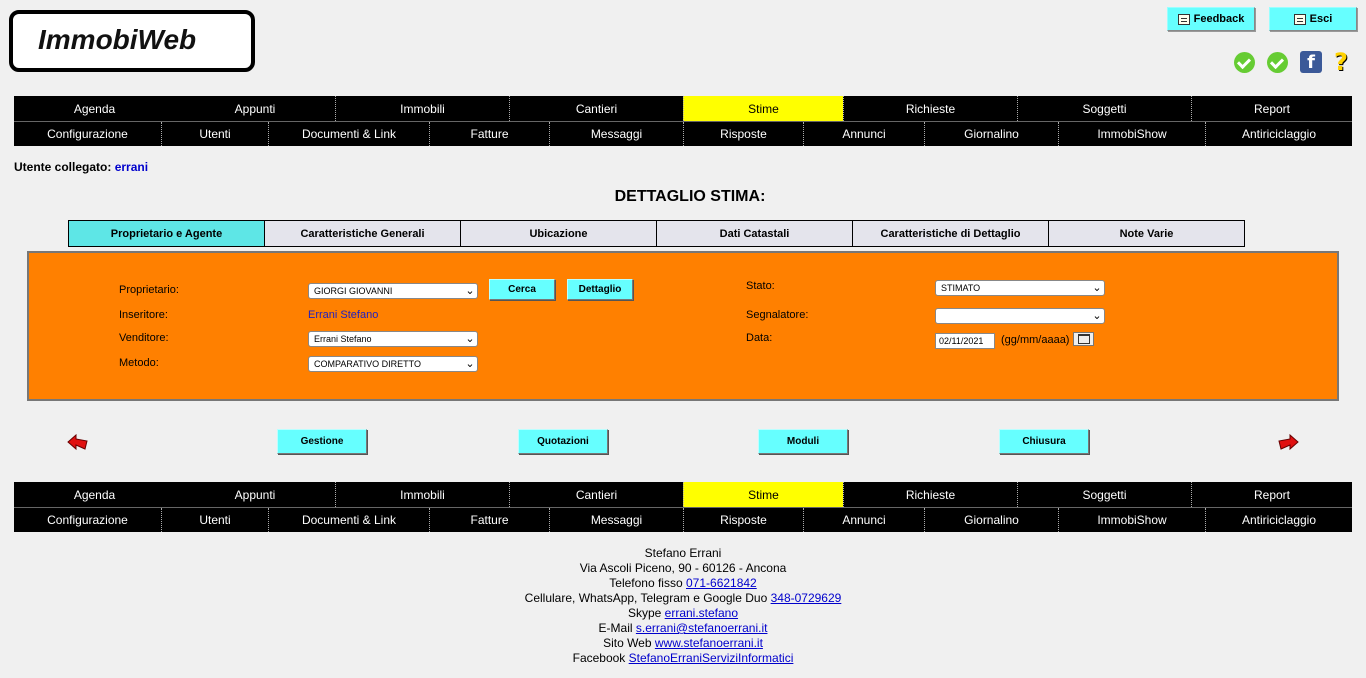 This screenshot has height=678, width=1366. I want to click on status-icons: f ?, so click(1295, 62).